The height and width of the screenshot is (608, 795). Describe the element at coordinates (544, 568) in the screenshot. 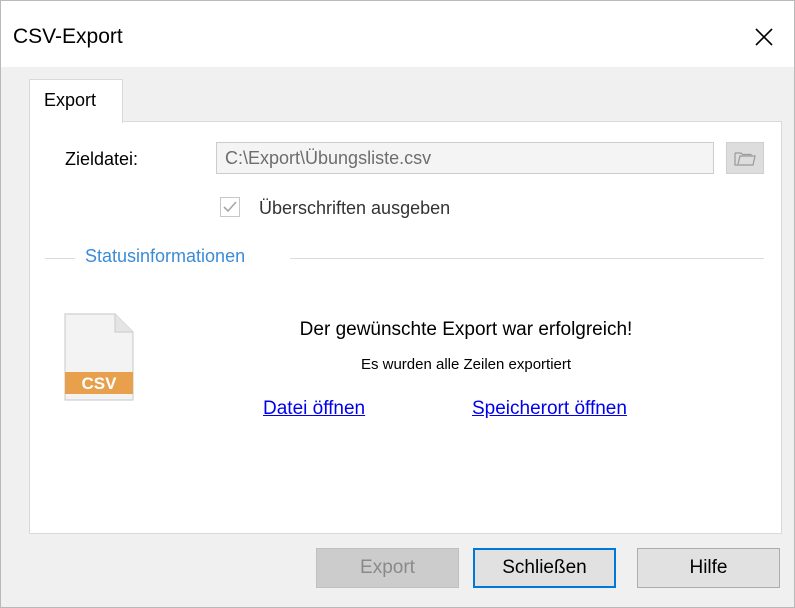

I see `close-dialog-button: Schließen` at that location.